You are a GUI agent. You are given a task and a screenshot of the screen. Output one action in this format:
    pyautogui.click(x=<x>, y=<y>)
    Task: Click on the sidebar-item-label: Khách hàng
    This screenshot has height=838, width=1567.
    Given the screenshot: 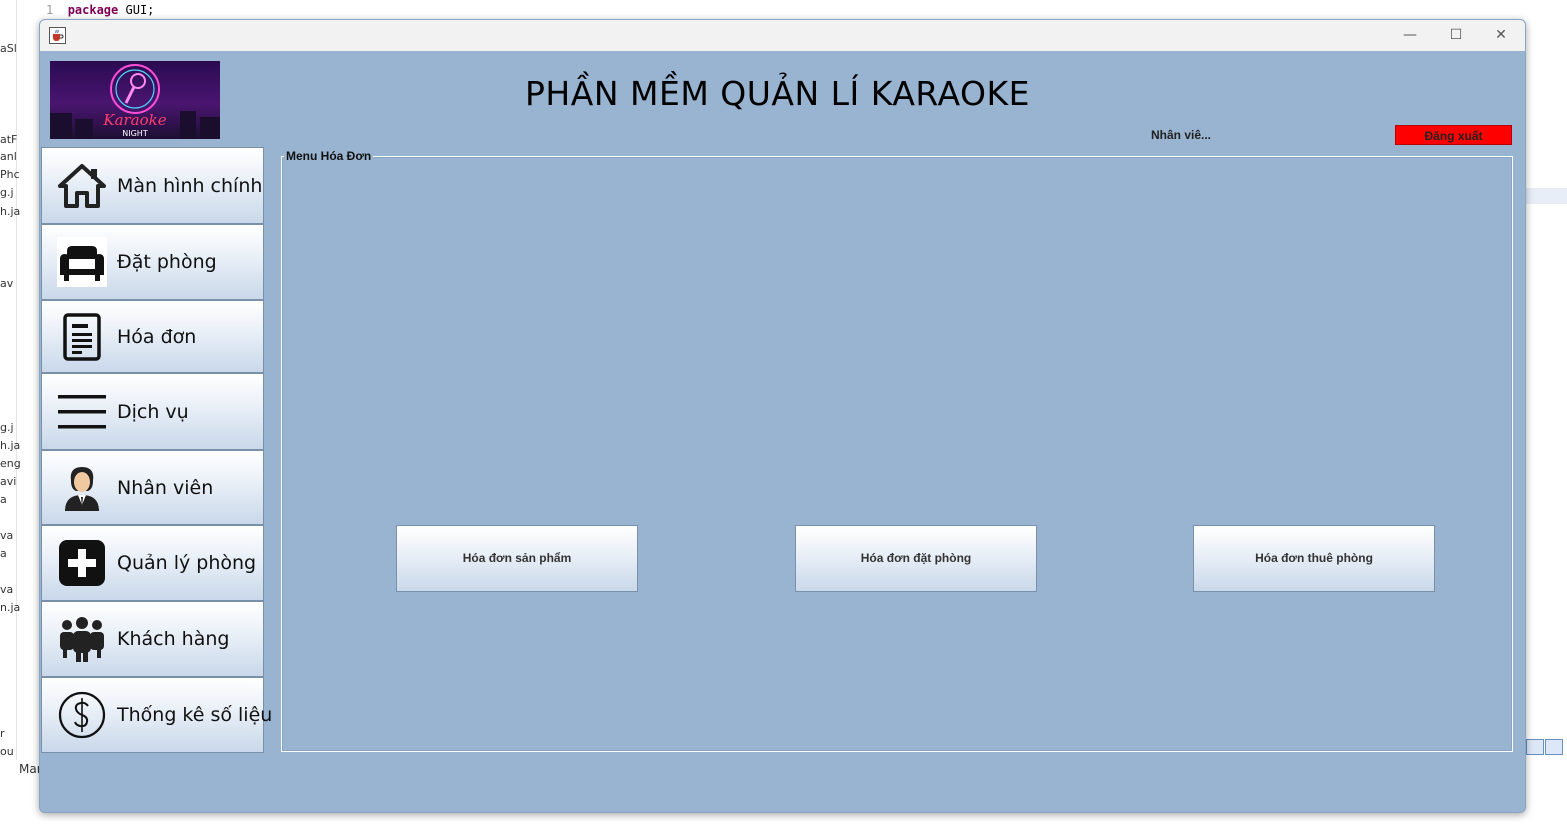 What is the action you would take?
    pyautogui.click(x=173, y=639)
    